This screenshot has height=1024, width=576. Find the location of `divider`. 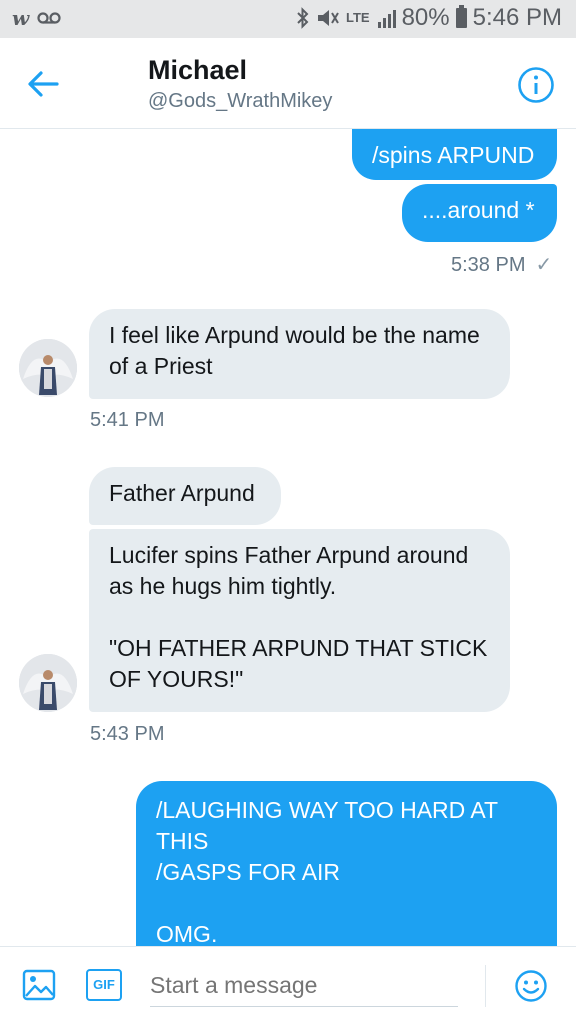

divider is located at coordinates (485, 986).